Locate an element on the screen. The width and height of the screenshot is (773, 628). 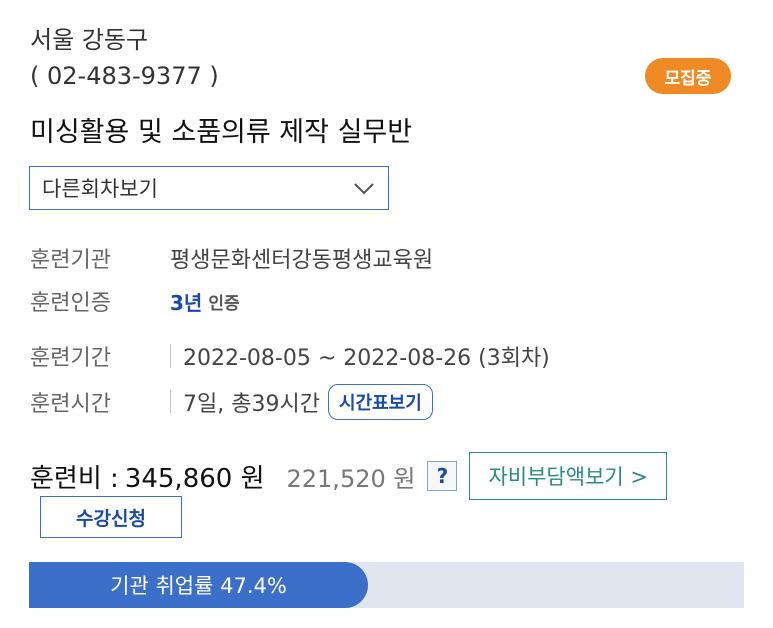
fee-amount: 345,860 원 is located at coordinates (194, 478).